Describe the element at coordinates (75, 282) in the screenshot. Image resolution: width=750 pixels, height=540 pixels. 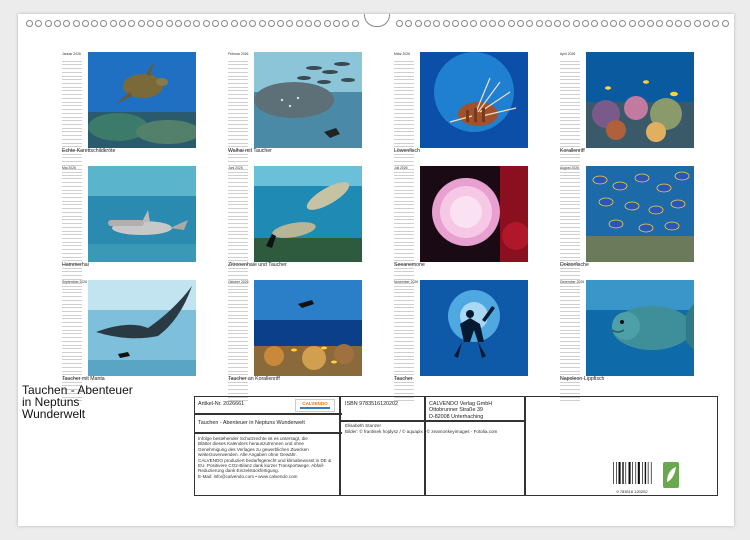
I see `month-heading: September 2026` at that location.